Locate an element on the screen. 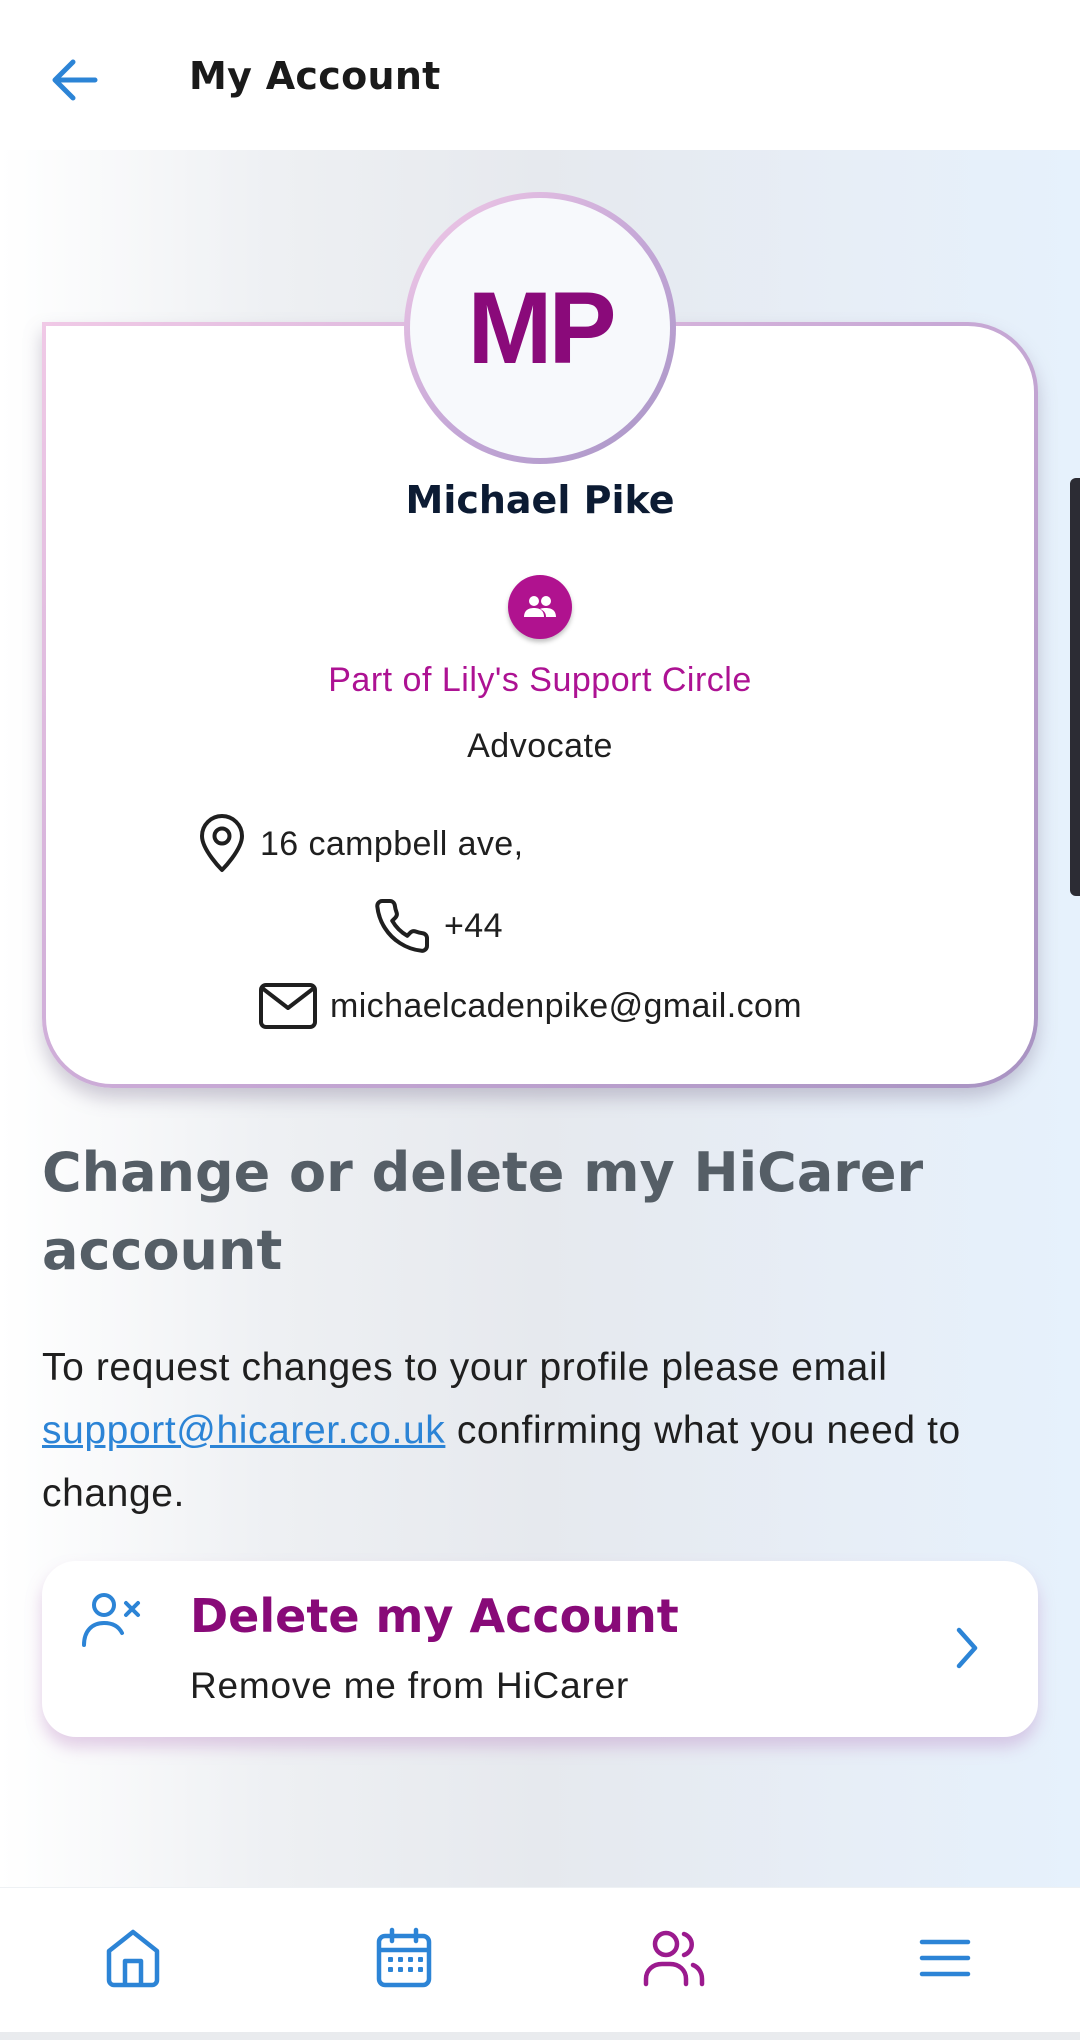  phone-icon is located at coordinates (402, 926).